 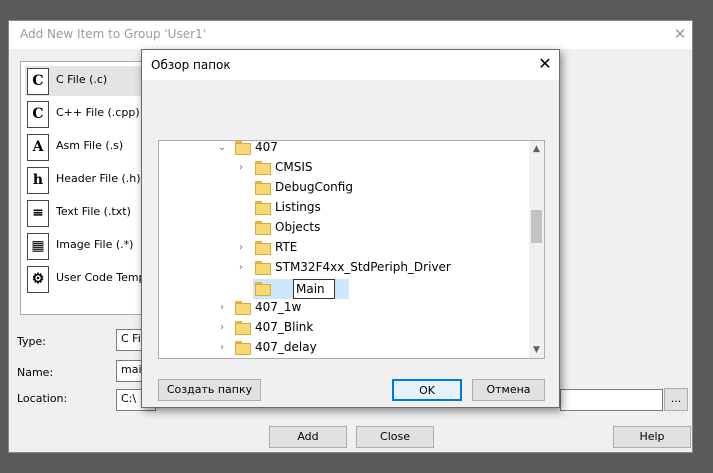 I want to click on file-type-label: Asm File (.s), so click(x=90, y=145).